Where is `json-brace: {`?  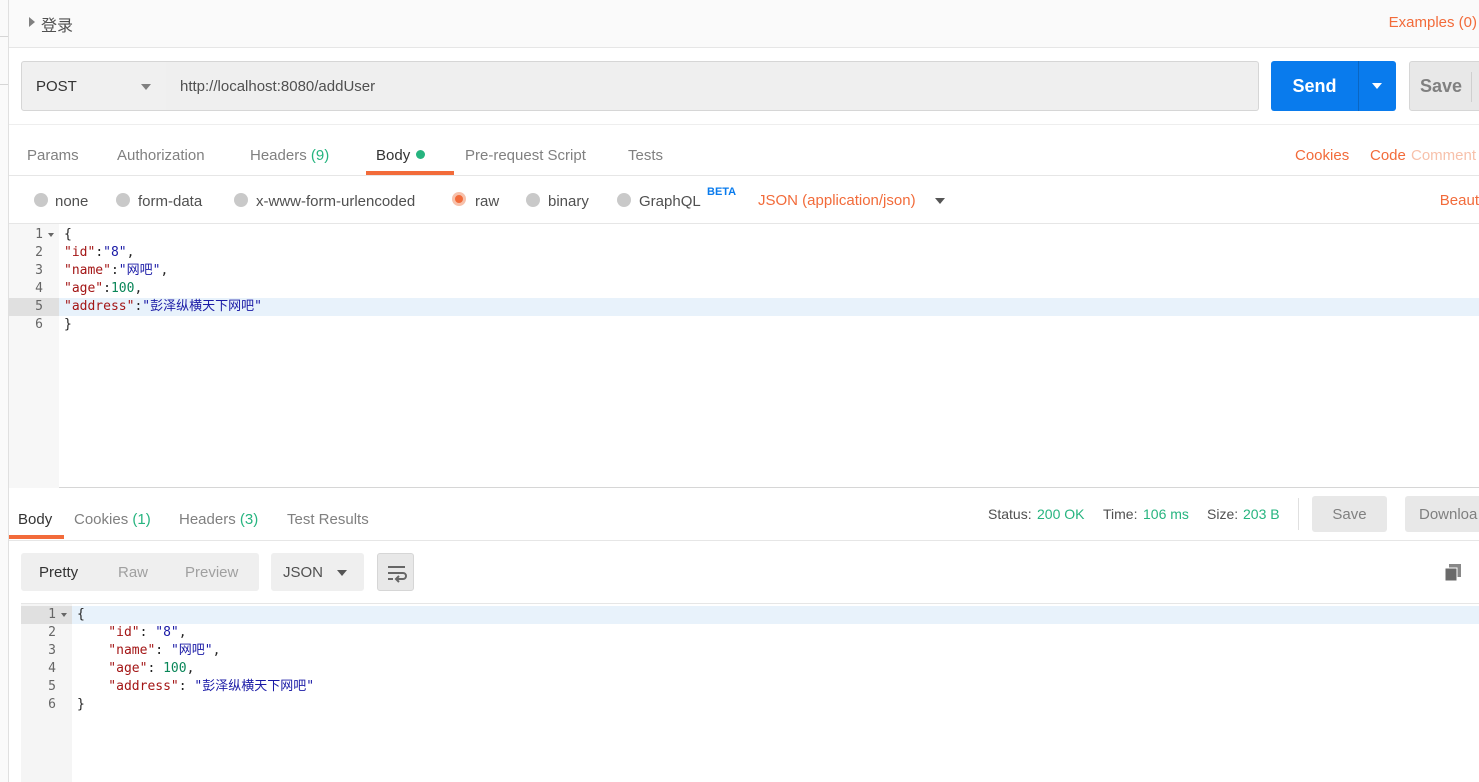
json-brace: { is located at coordinates (68, 234).